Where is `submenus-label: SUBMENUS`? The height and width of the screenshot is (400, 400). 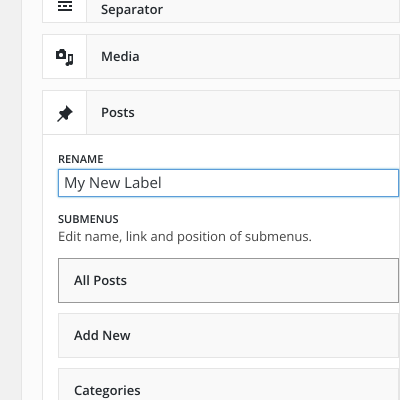
submenus-label: SUBMENUS is located at coordinates (89, 220).